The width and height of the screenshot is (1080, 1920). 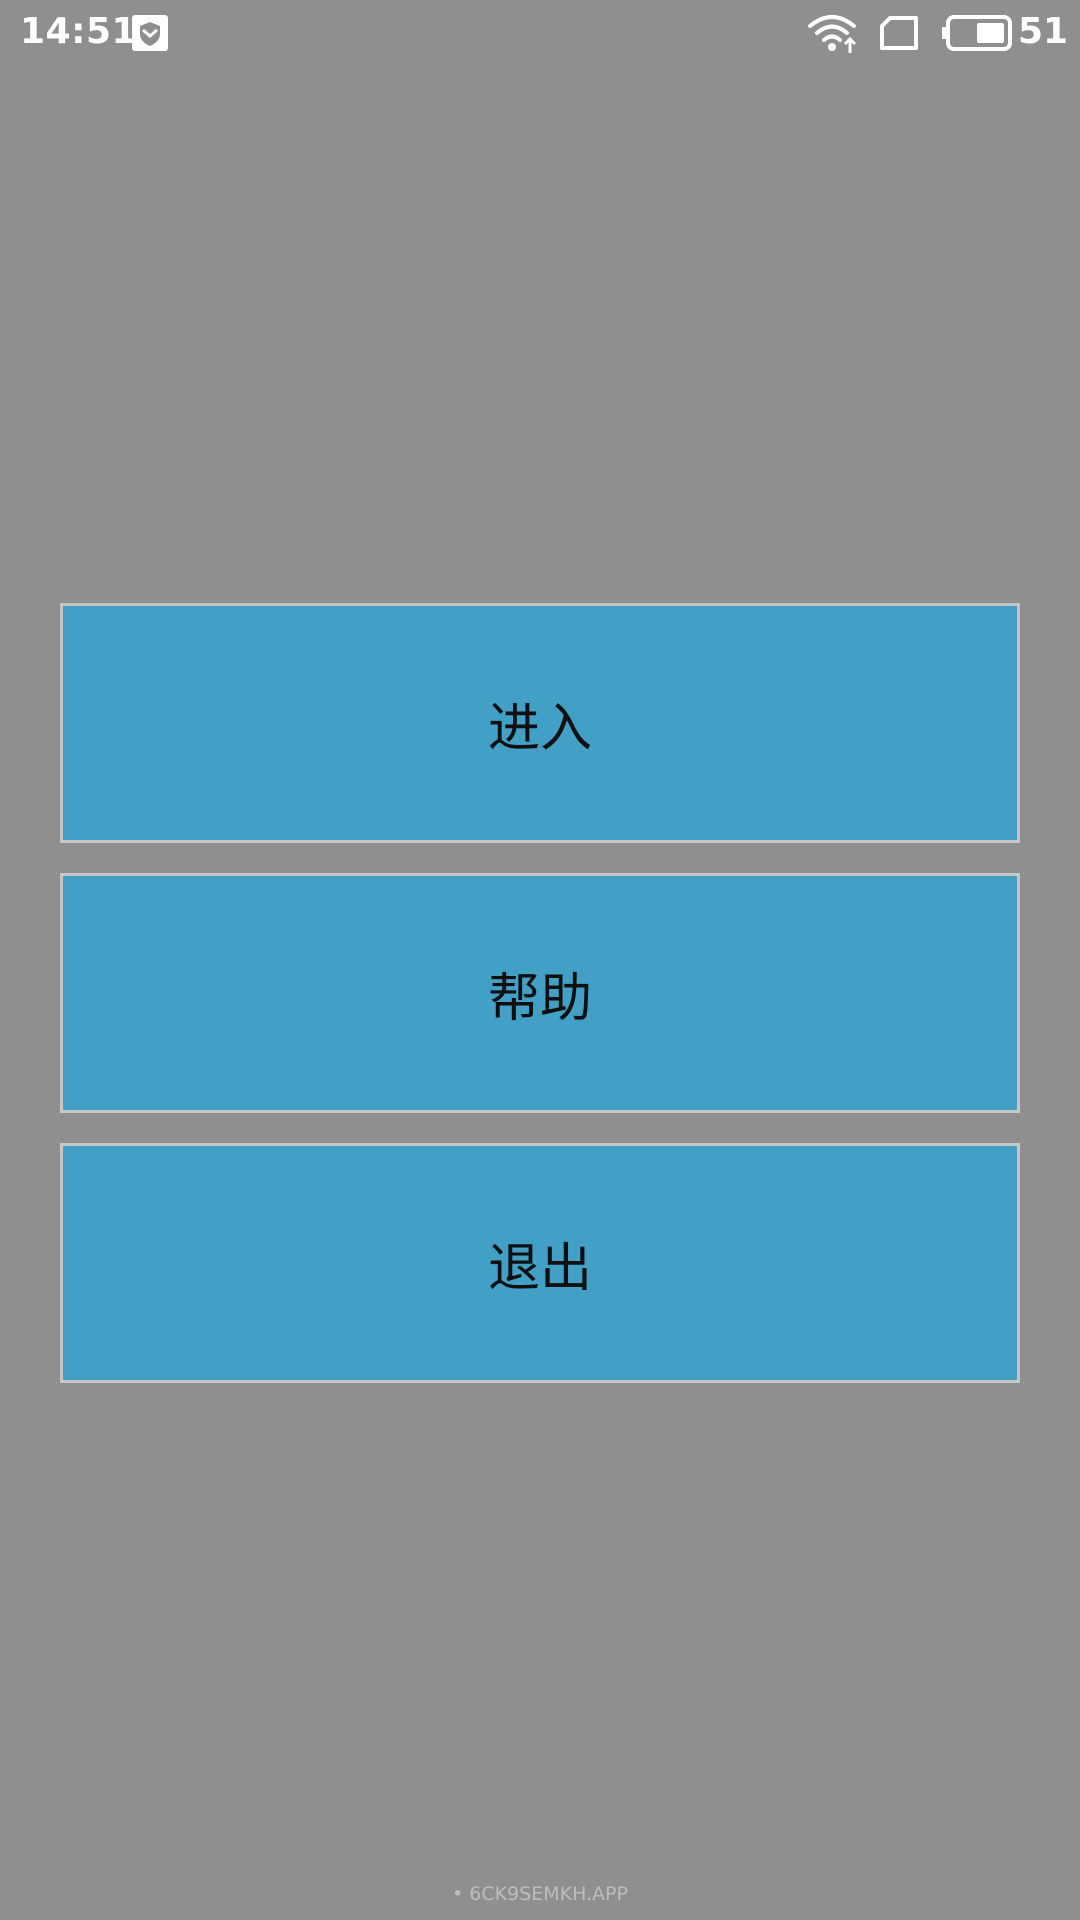 I want to click on help-button: 帮助, so click(x=540, y=993).